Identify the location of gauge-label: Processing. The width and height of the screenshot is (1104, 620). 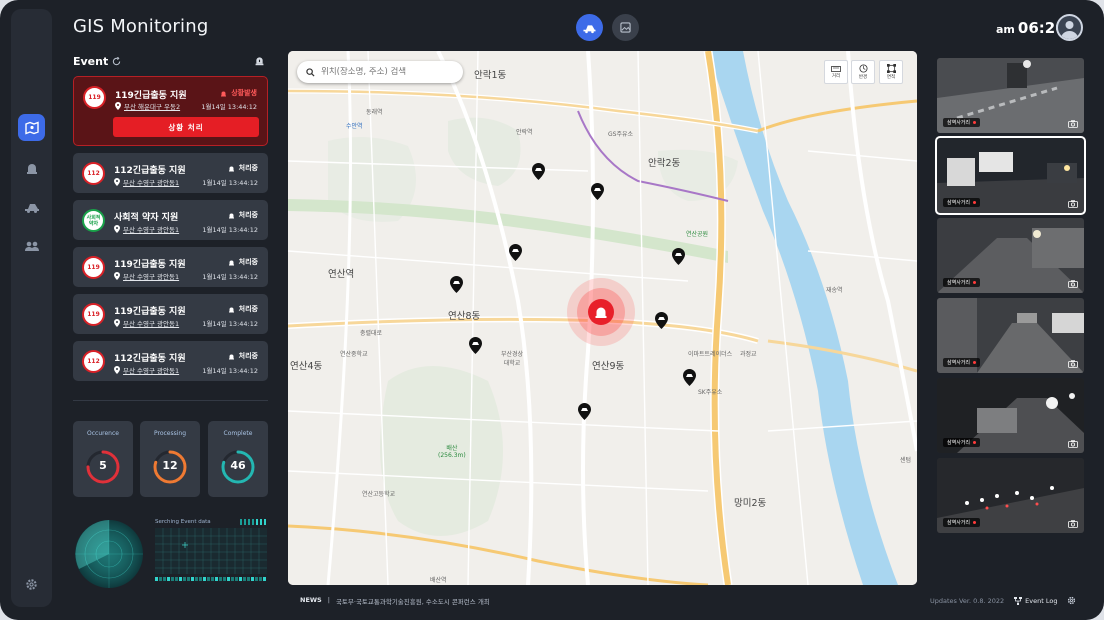
(170, 433).